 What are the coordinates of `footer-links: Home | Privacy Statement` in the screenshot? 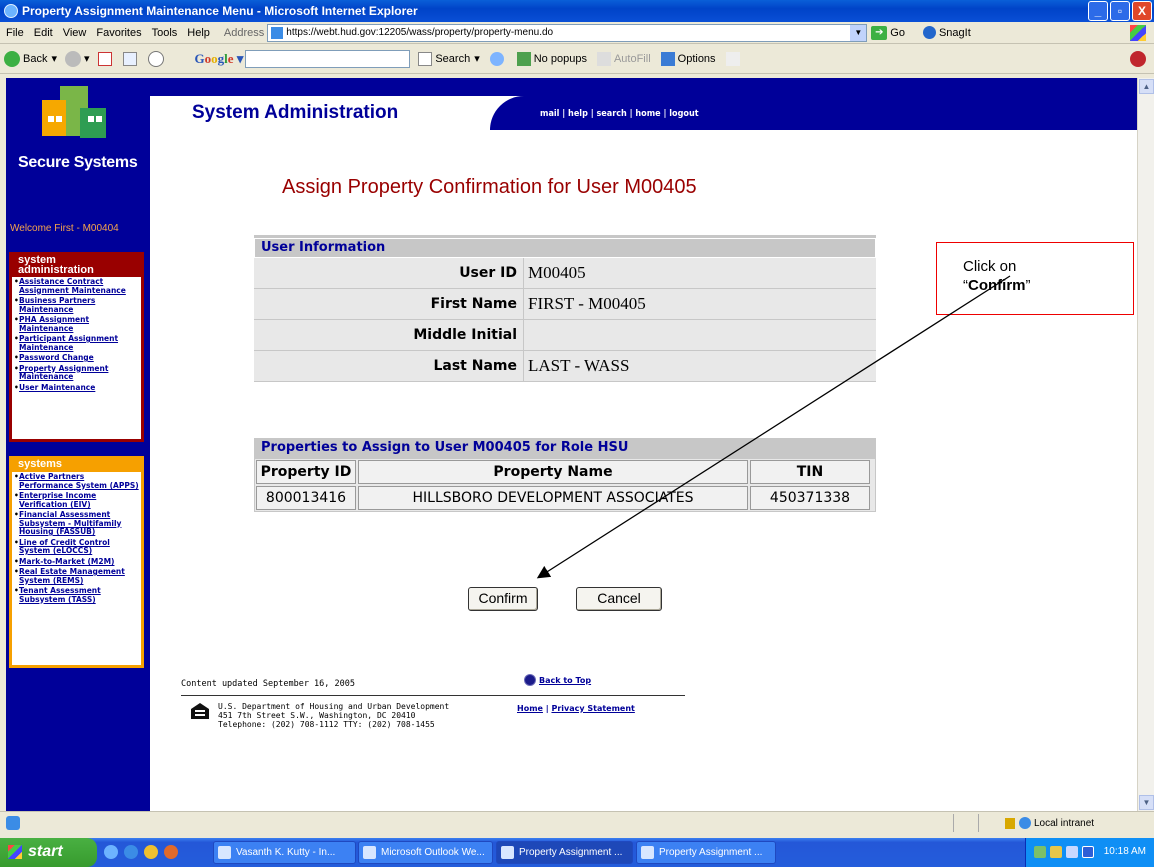 It's located at (576, 708).